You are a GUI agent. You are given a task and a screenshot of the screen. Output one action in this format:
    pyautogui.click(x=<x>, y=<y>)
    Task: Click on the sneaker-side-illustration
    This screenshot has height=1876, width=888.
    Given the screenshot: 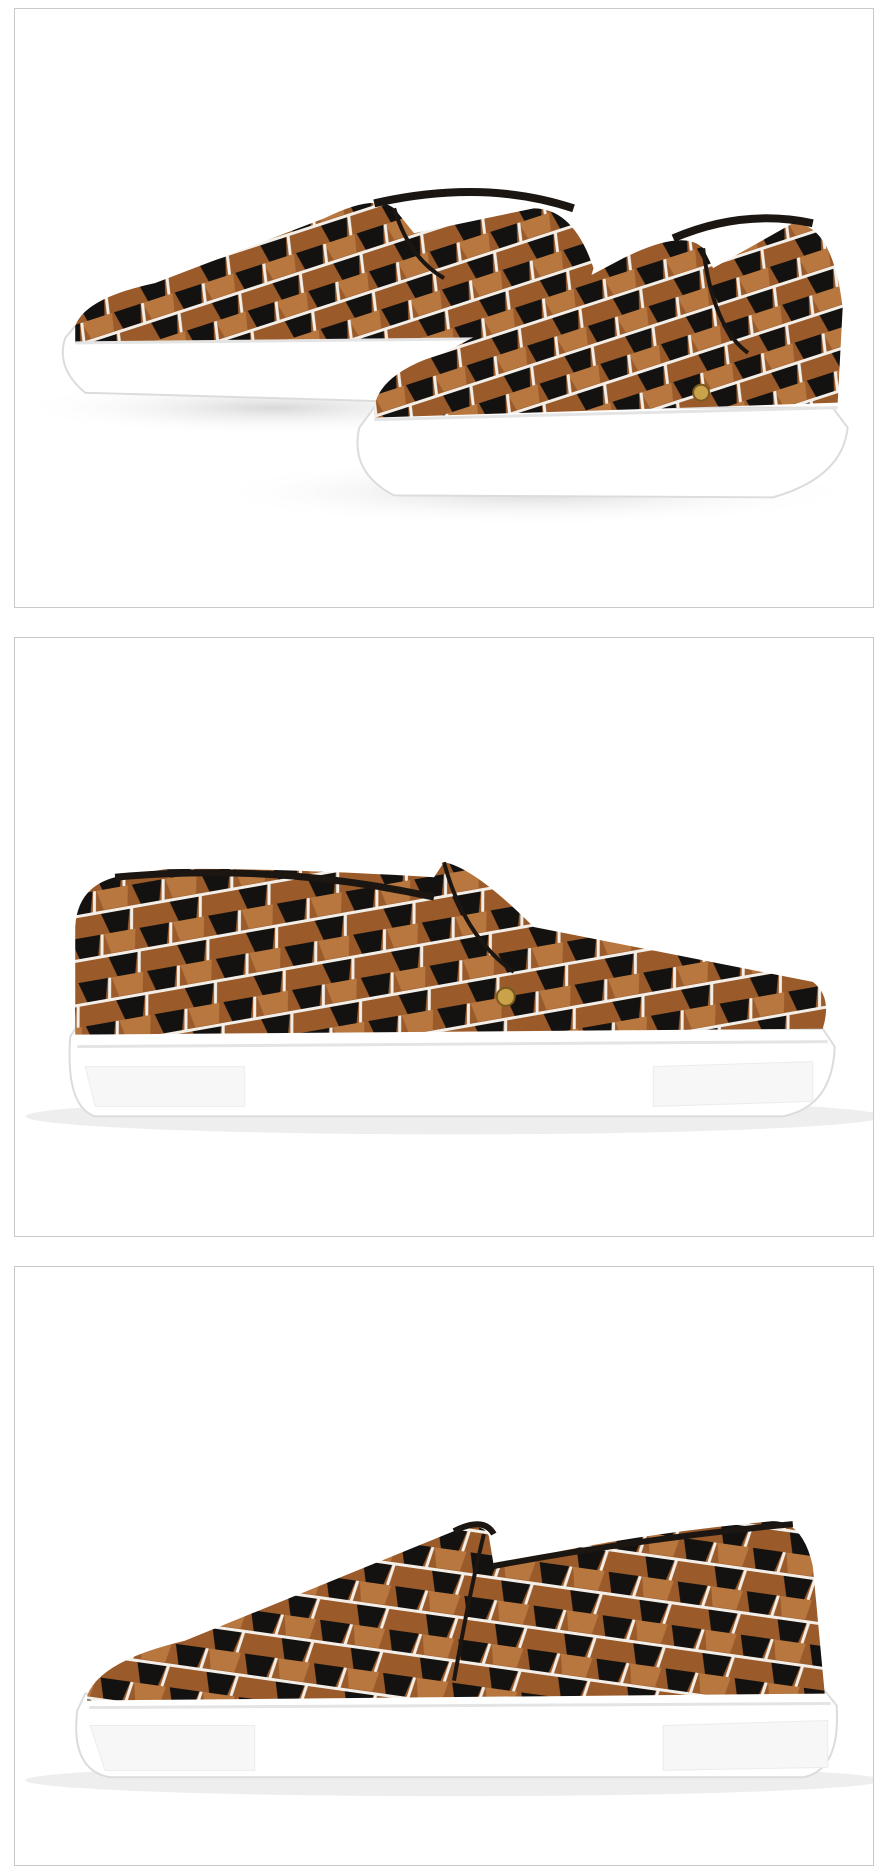 What is the action you would take?
    pyautogui.click(x=449, y=998)
    